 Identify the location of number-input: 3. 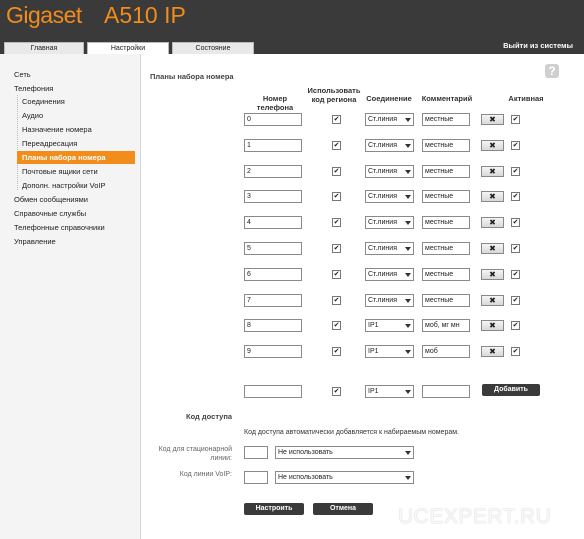
(273, 196).